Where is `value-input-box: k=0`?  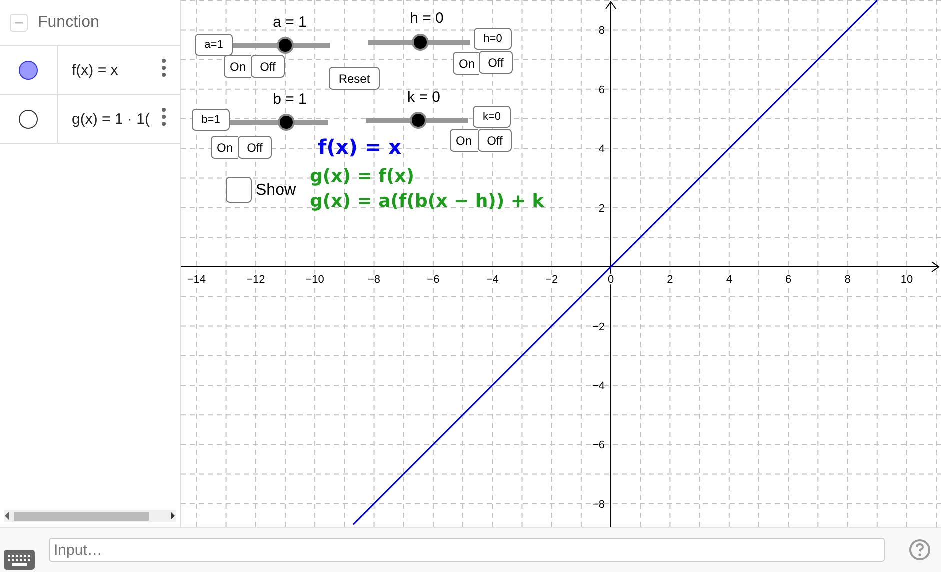
value-input-box: k=0 is located at coordinates (492, 117).